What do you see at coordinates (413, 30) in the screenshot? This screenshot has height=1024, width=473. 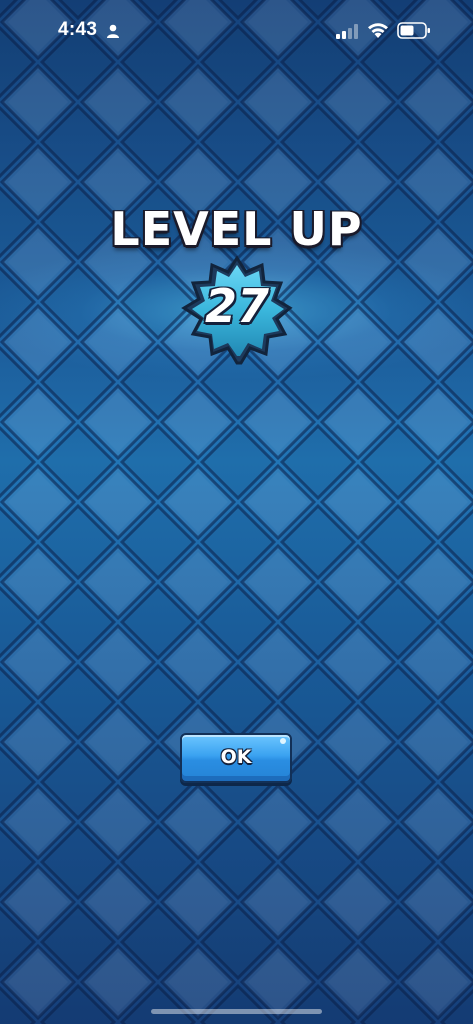 I see `battery-icon` at bounding box center [413, 30].